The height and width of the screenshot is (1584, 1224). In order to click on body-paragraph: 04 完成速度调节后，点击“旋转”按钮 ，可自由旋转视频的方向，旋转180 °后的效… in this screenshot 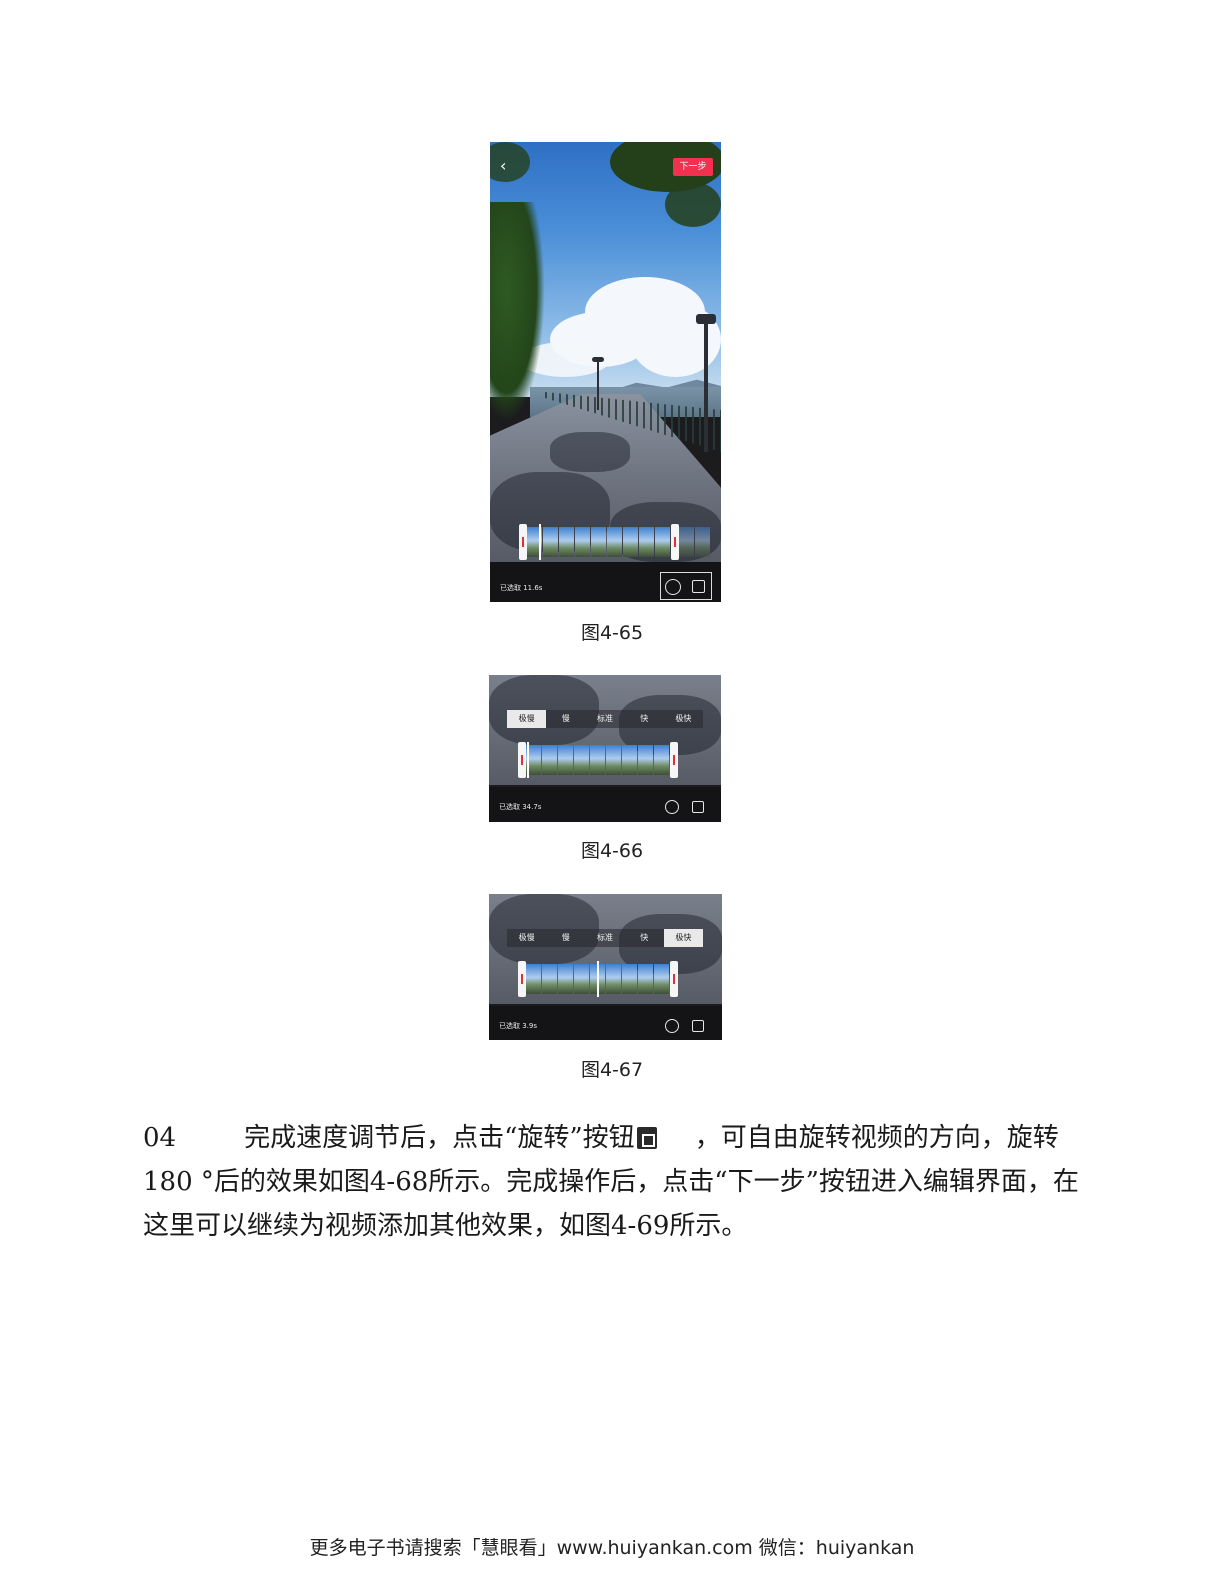, I will do `click(613, 1182)`.